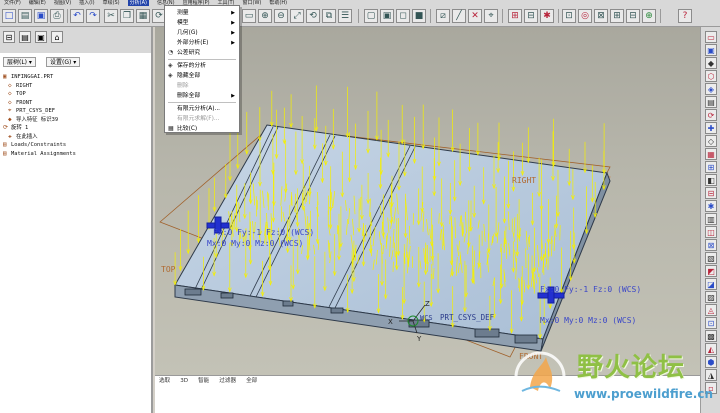  What do you see at coordinates (459, 16) in the screenshot?
I see `datum-axes-icon: ╱` at bounding box center [459, 16].